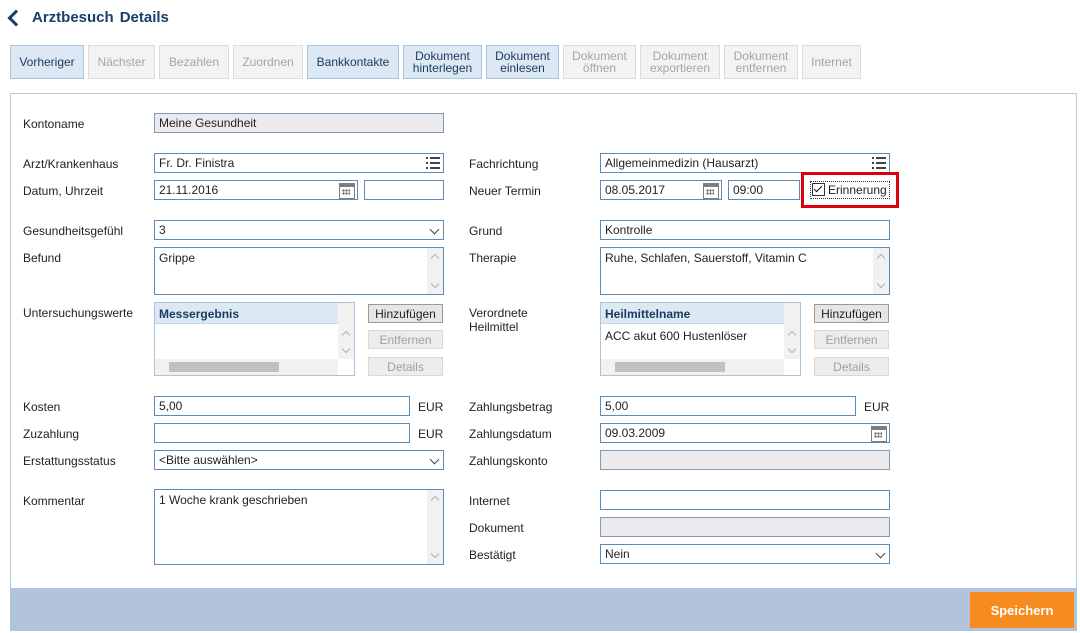 Image resolution: width=1080 pixels, height=633 pixels. I want to click on arzt-field: Fr. Dr. Finistra, so click(299, 163).